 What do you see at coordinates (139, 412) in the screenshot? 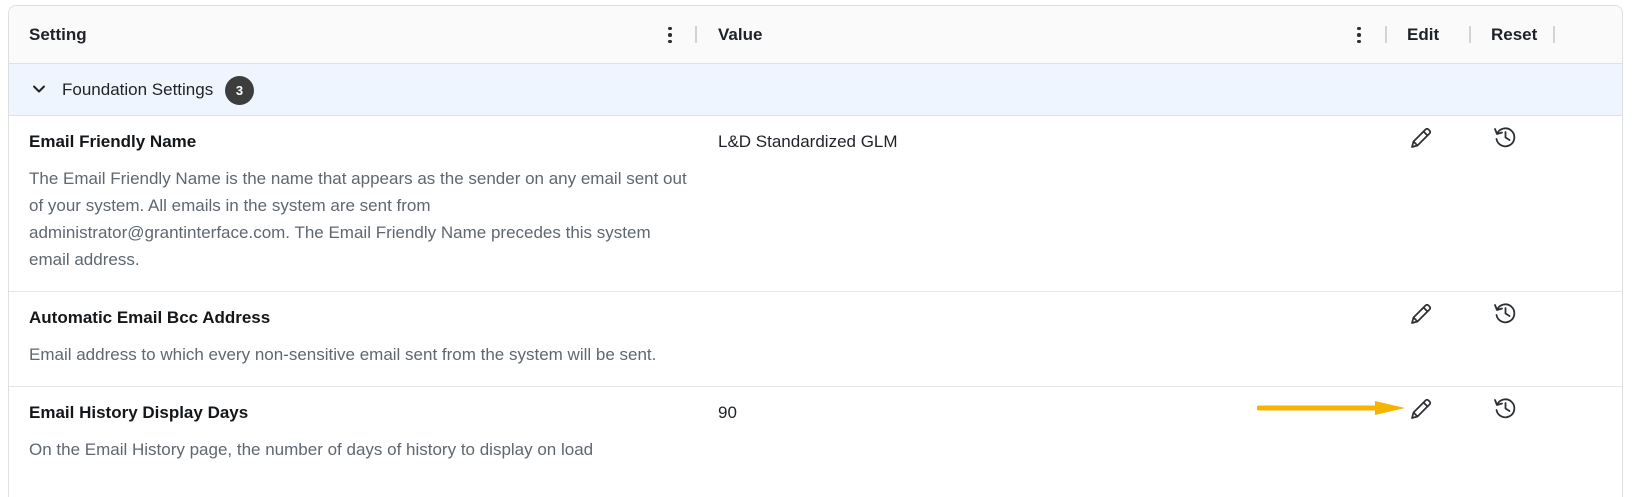
I see `setting-title: Email History Display Days` at bounding box center [139, 412].